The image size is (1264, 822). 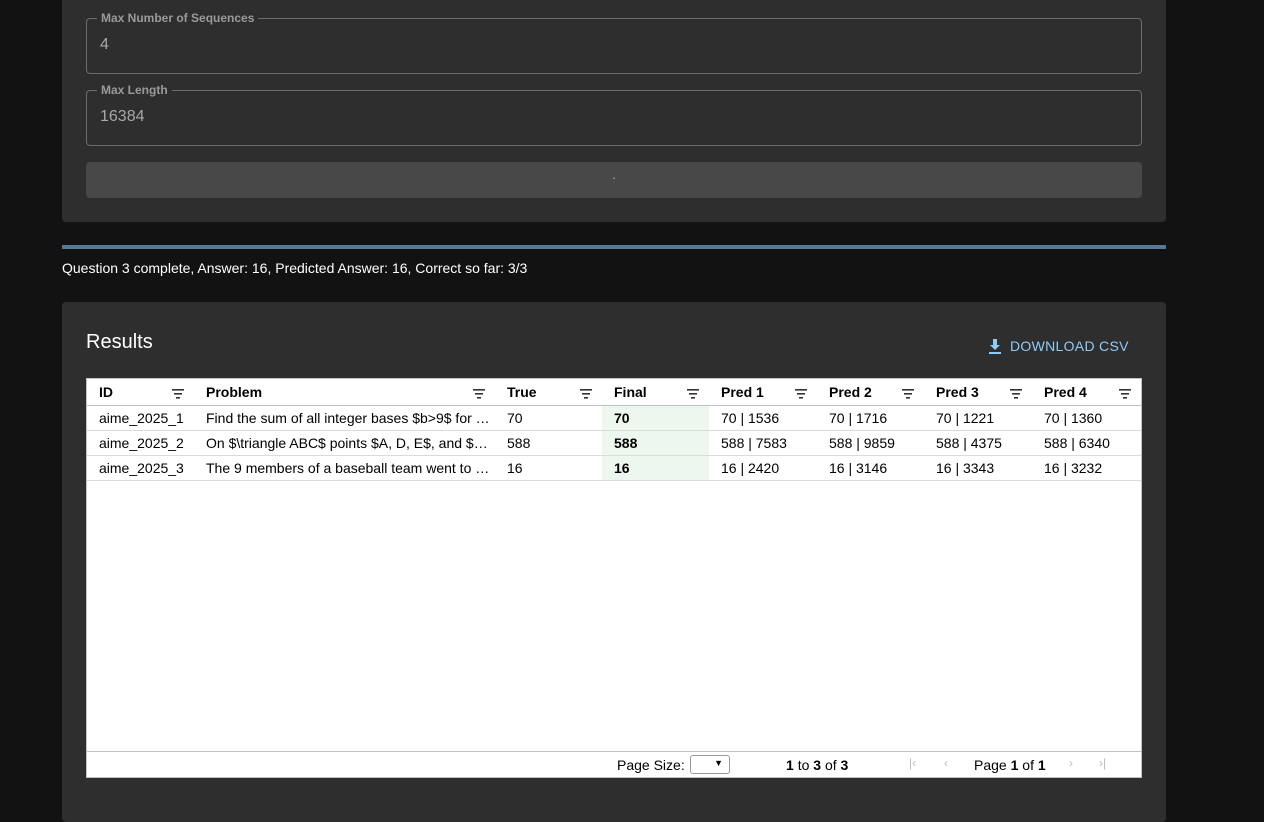 I want to click on cell-final: 16, so click(x=655, y=468).